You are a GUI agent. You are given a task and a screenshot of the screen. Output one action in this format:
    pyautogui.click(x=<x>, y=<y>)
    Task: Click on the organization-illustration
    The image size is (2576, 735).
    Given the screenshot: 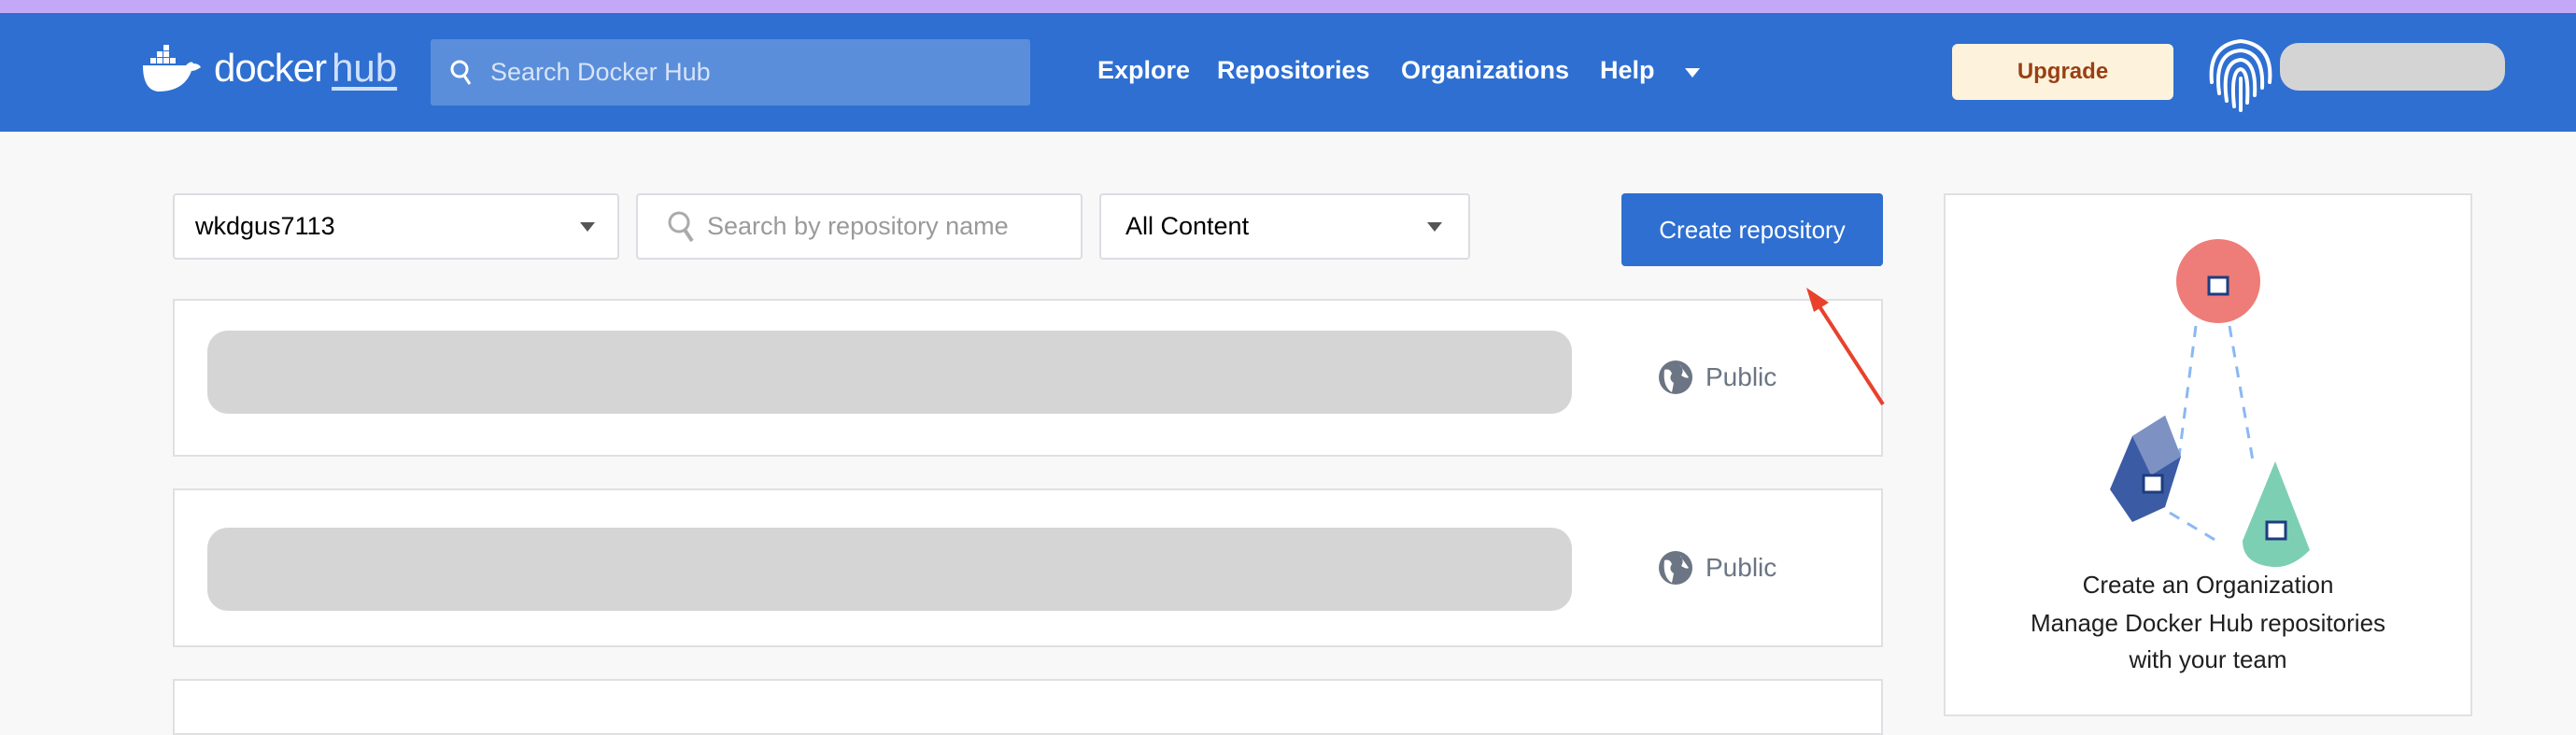 What is the action you would take?
    pyautogui.click(x=2210, y=403)
    